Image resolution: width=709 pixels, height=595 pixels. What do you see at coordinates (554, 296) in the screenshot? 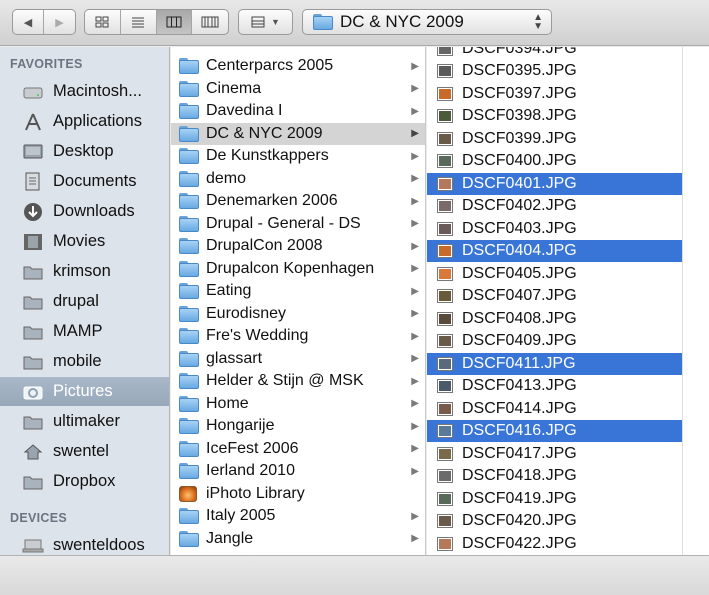
I see `file-row: DSCF0407.JPG` at bounding box center [554, 296].